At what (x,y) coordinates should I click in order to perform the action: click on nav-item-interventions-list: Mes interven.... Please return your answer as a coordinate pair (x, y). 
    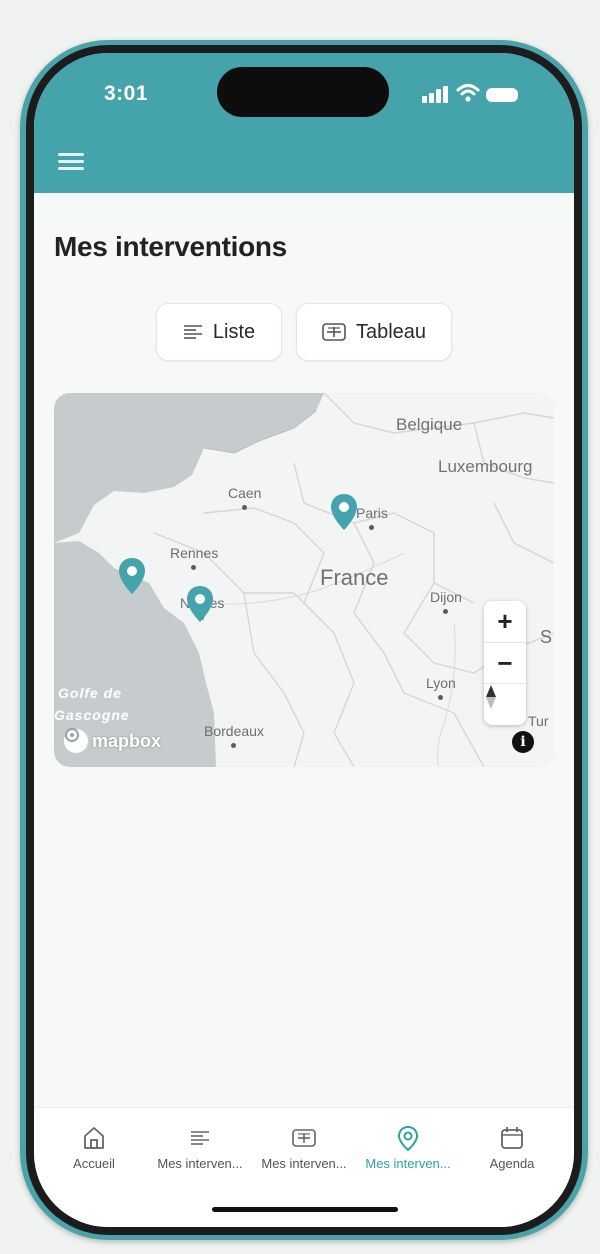
    Looking at the image, I should click on (200, 1154).